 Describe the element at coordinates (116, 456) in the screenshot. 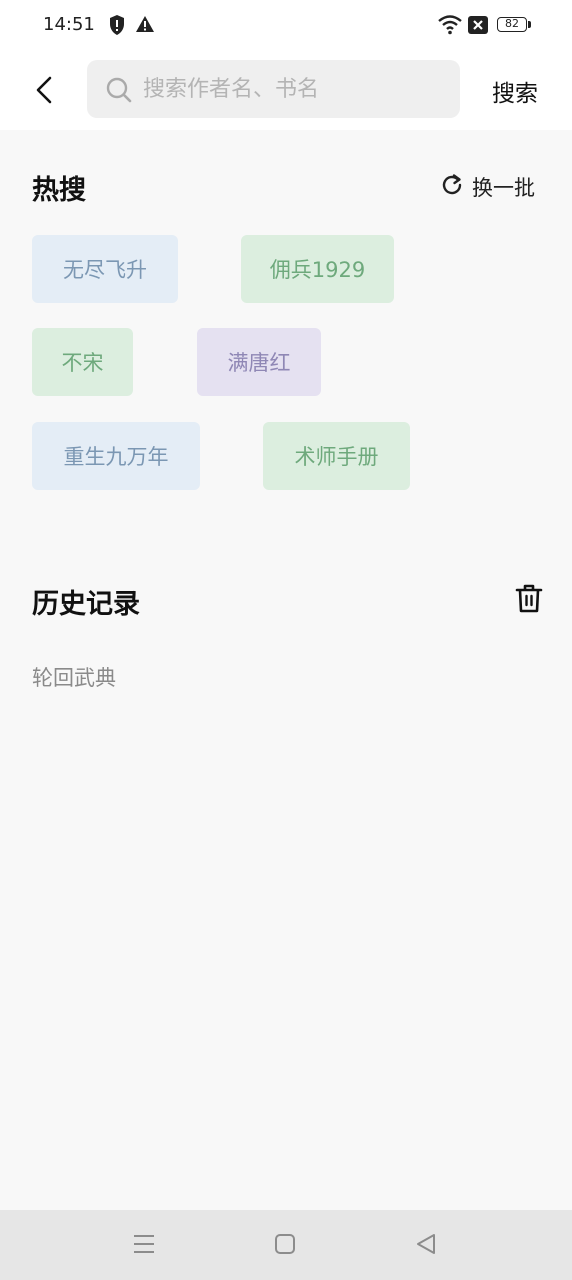

I see `hot-tag: 重生九万年` at that location.